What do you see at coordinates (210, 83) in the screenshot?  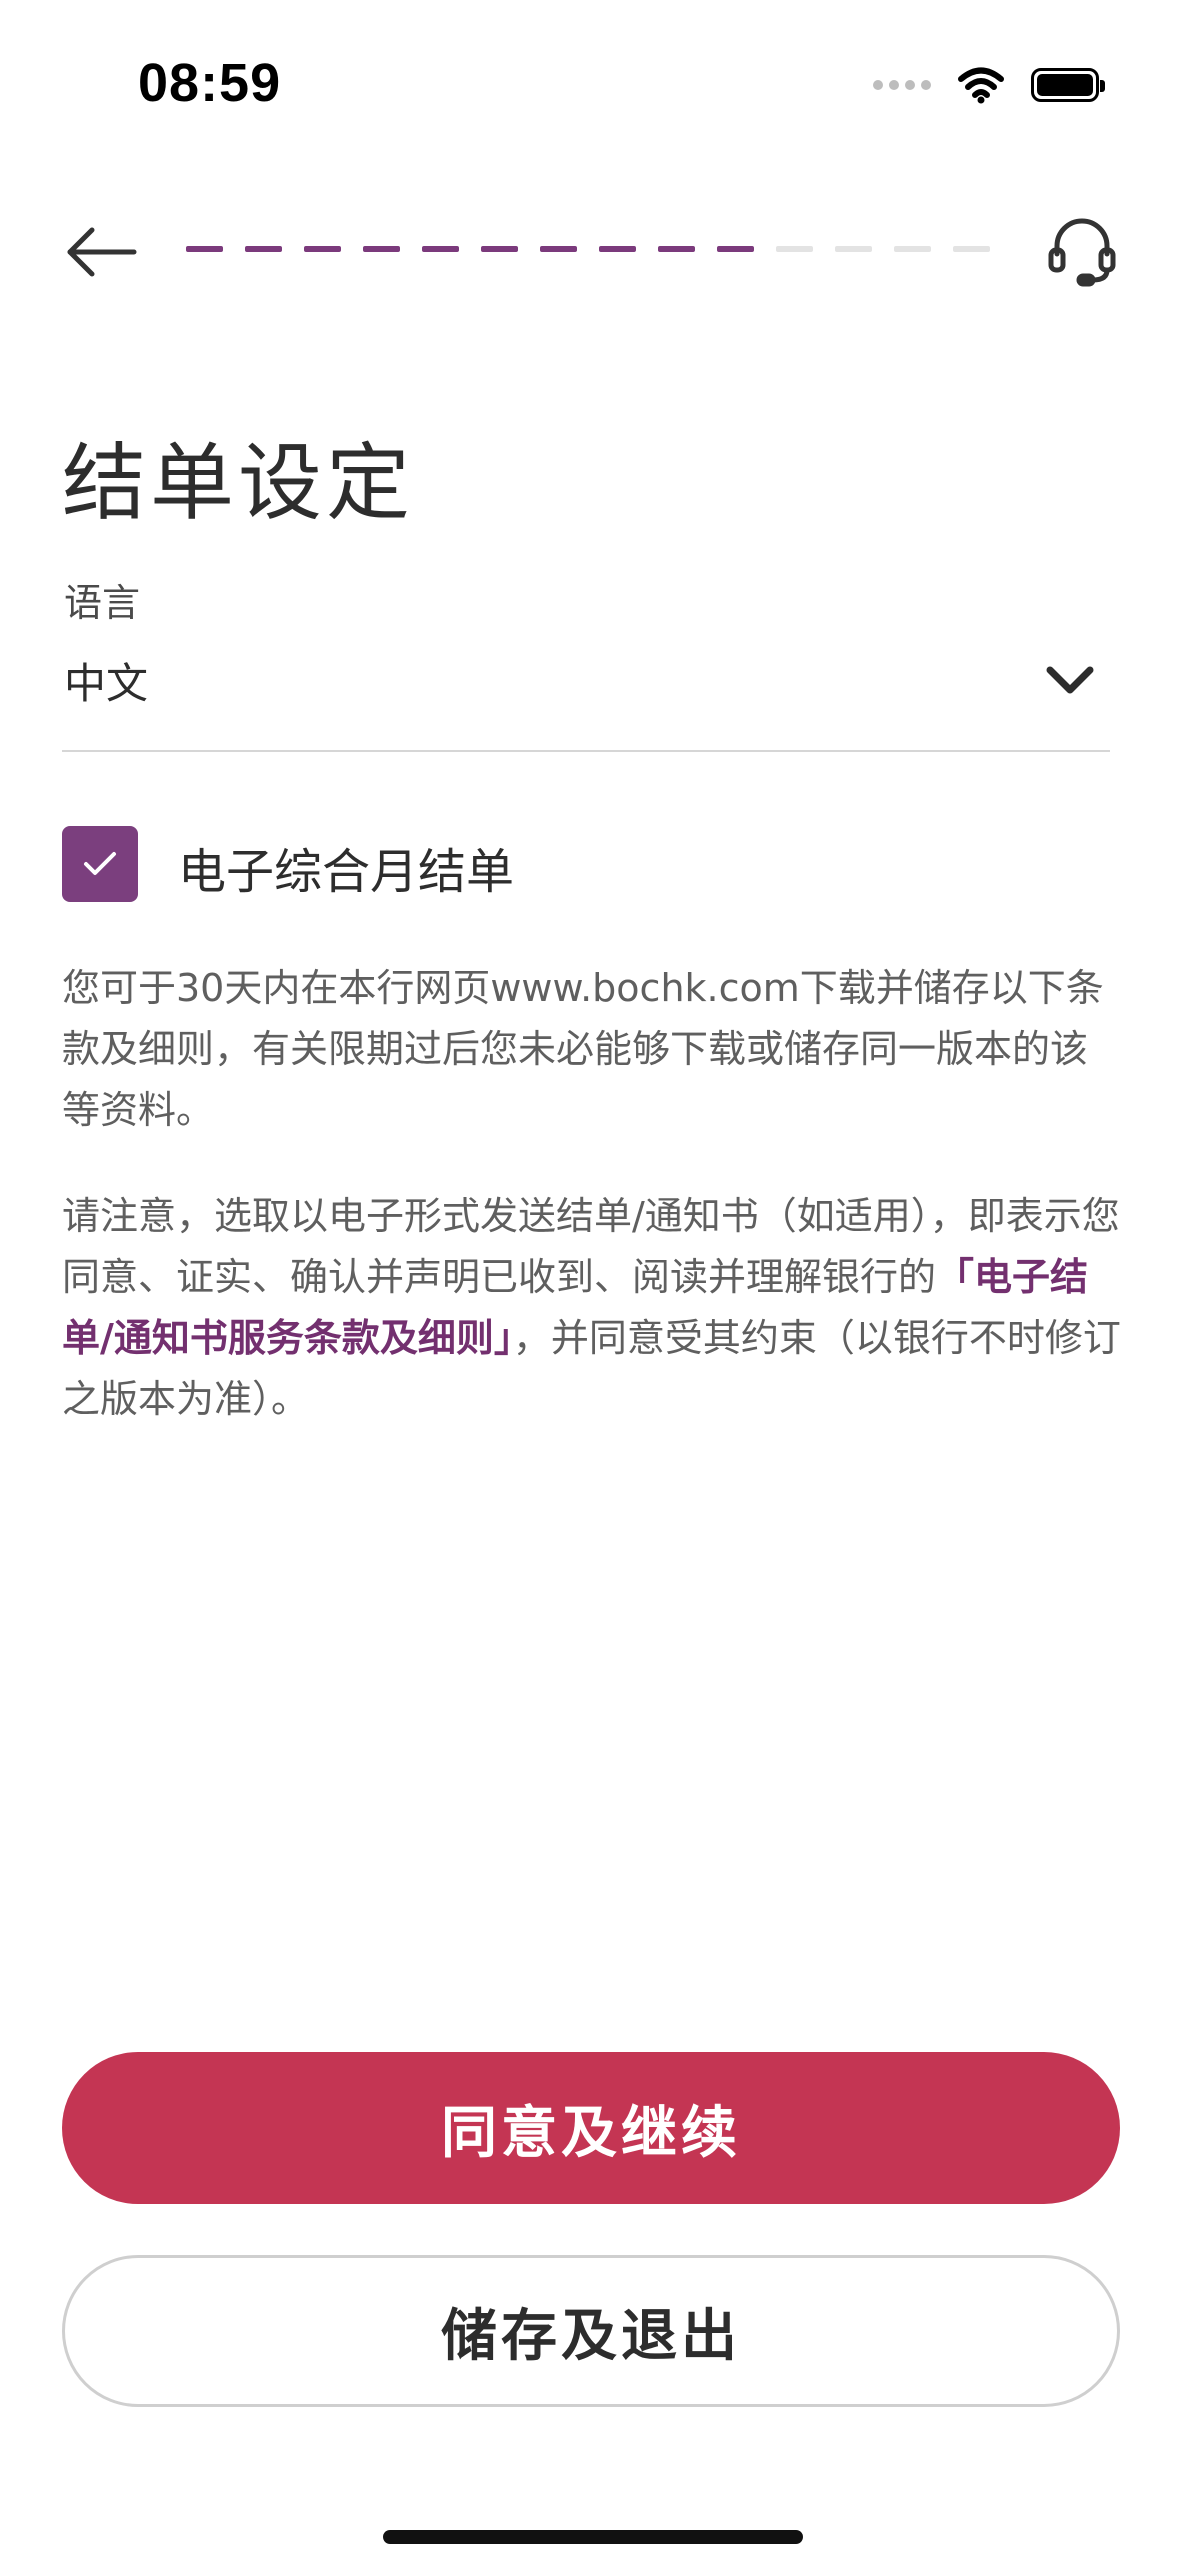 I see `status-time: 08:59` at bounding box center [210, 83].